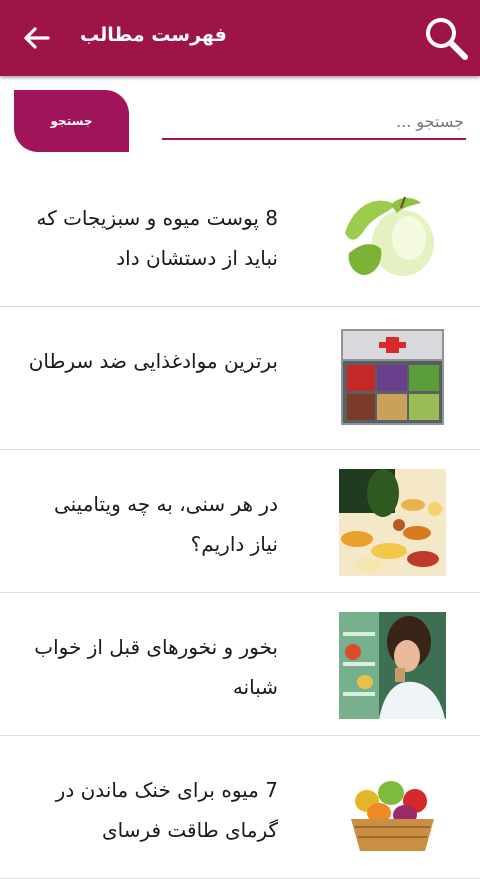 This screenshot has height=879, width=480. What do you see at coordinates (156, 667) in the screenshot?
I see `article-title: بخور و نخورهای قبل از خواب شبانه` at bounding box center [156, 667].